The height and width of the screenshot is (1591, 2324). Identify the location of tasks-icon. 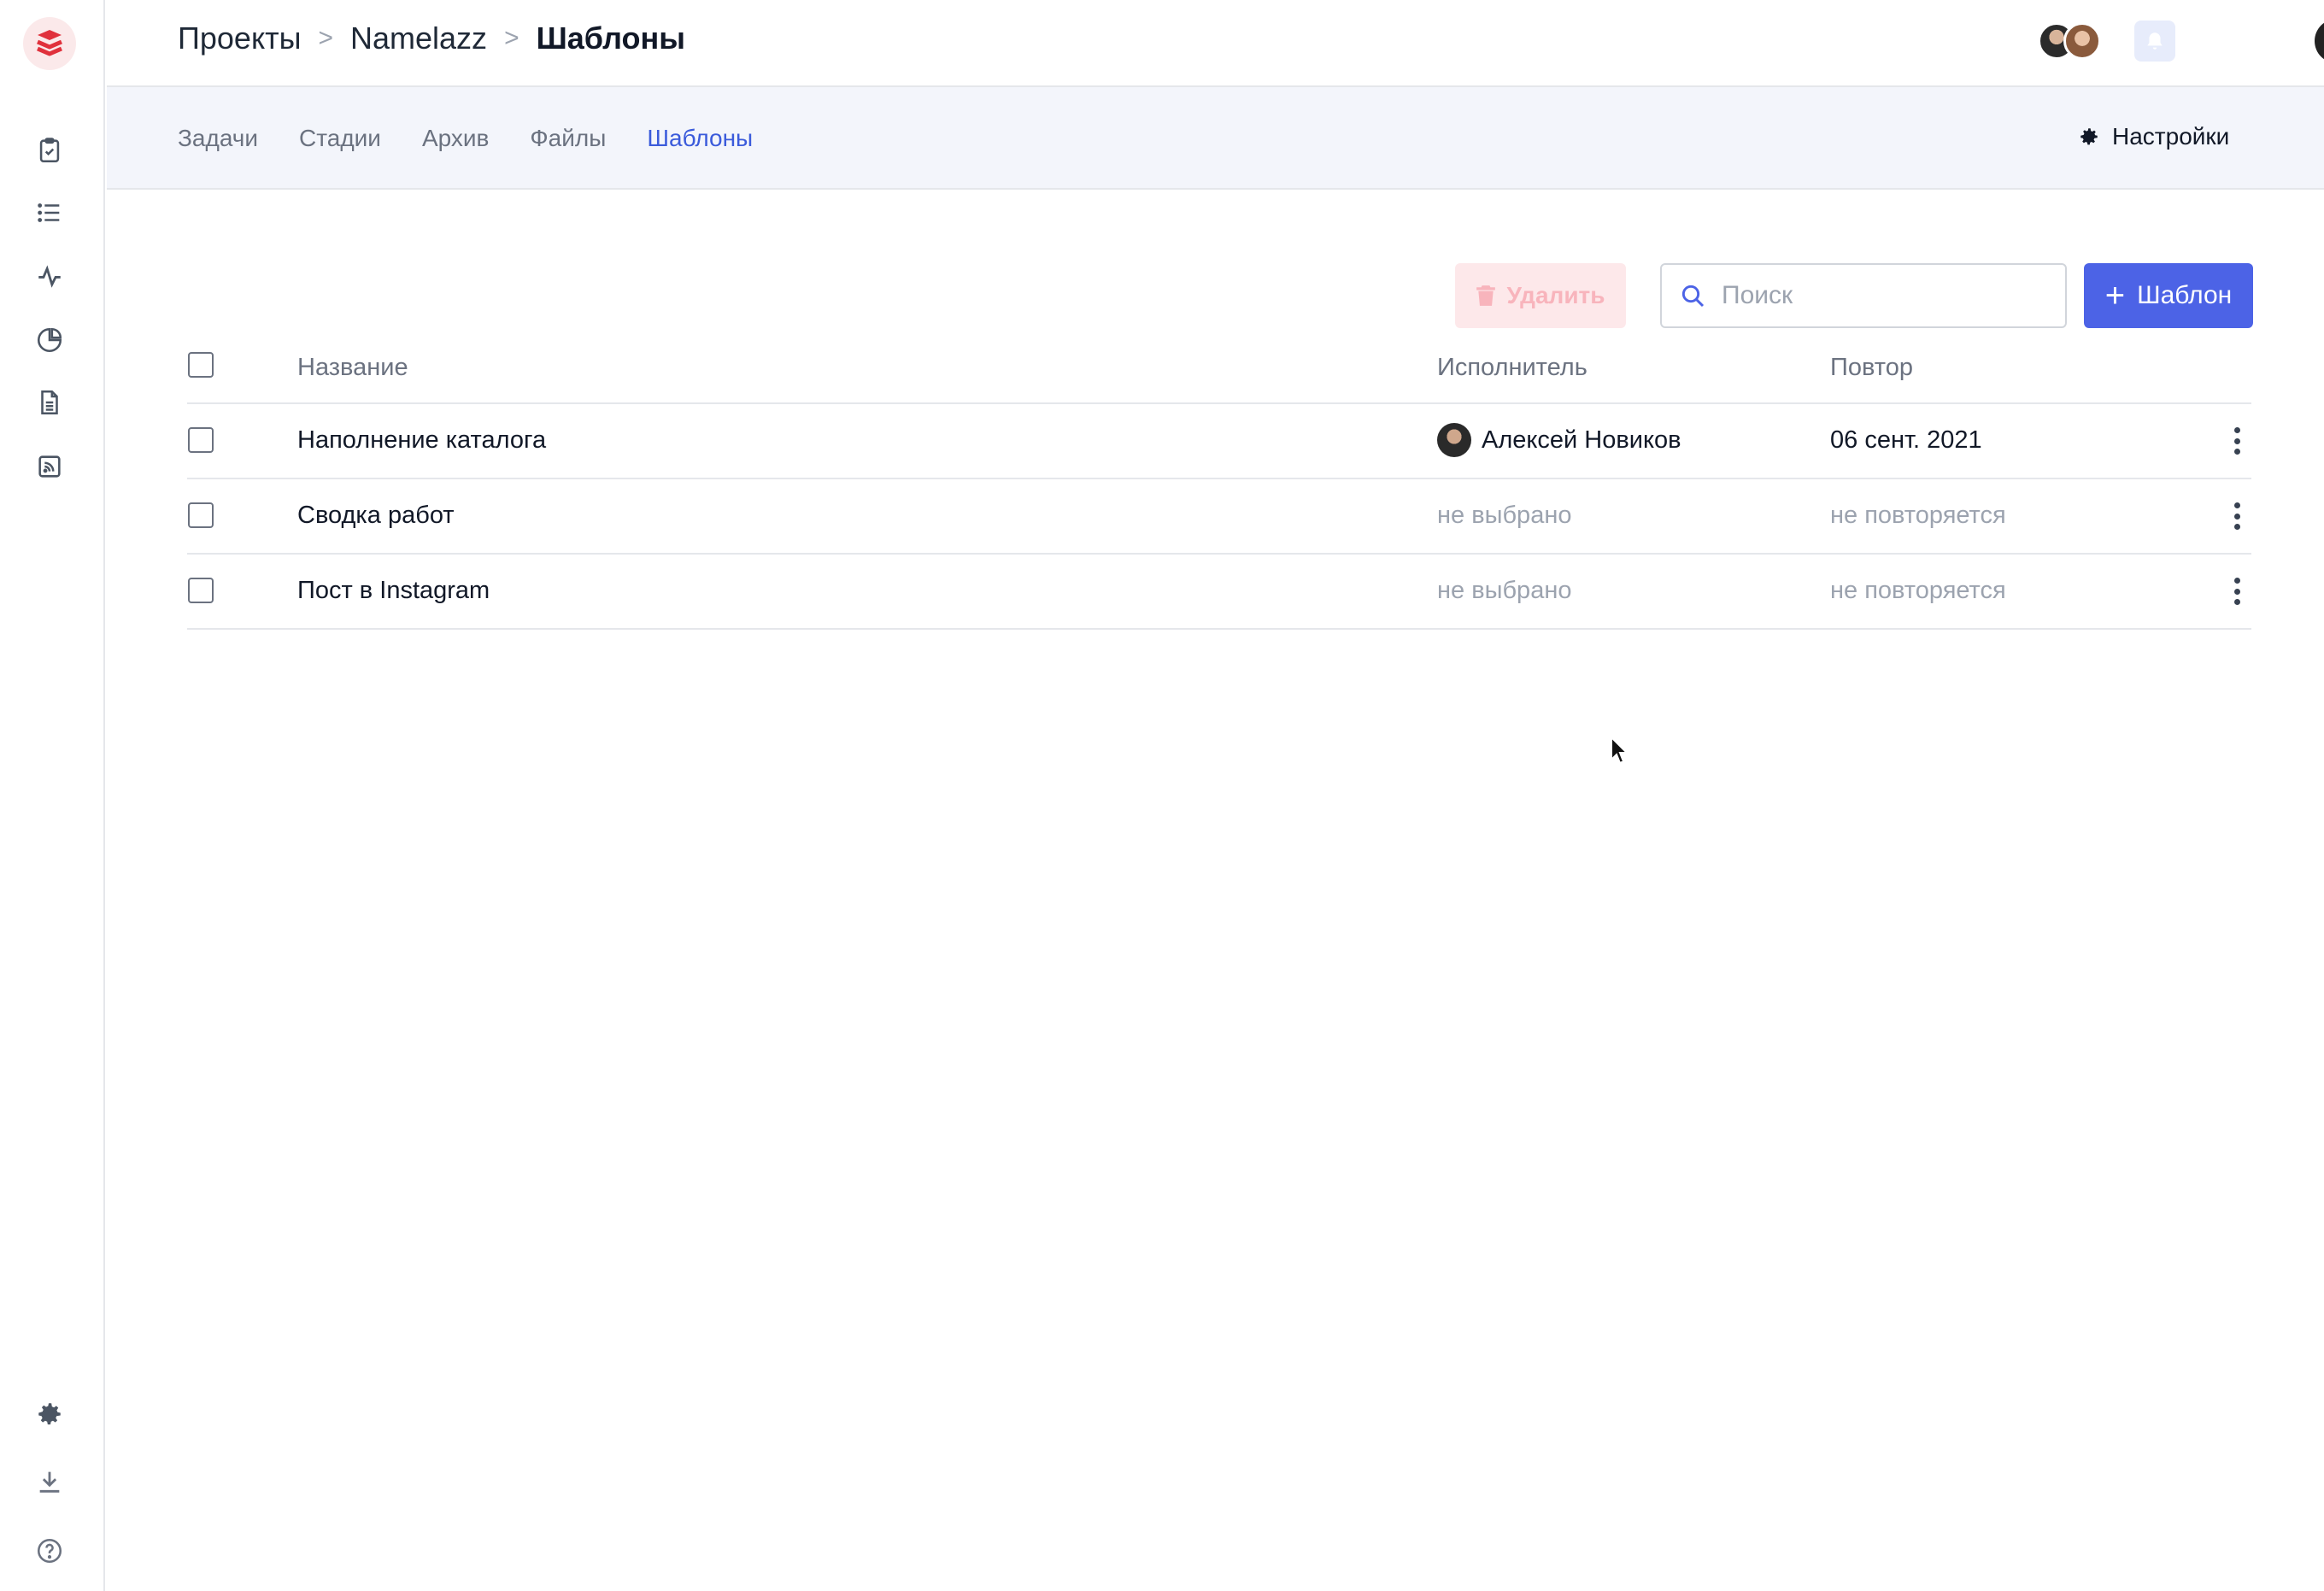
(49, 151).